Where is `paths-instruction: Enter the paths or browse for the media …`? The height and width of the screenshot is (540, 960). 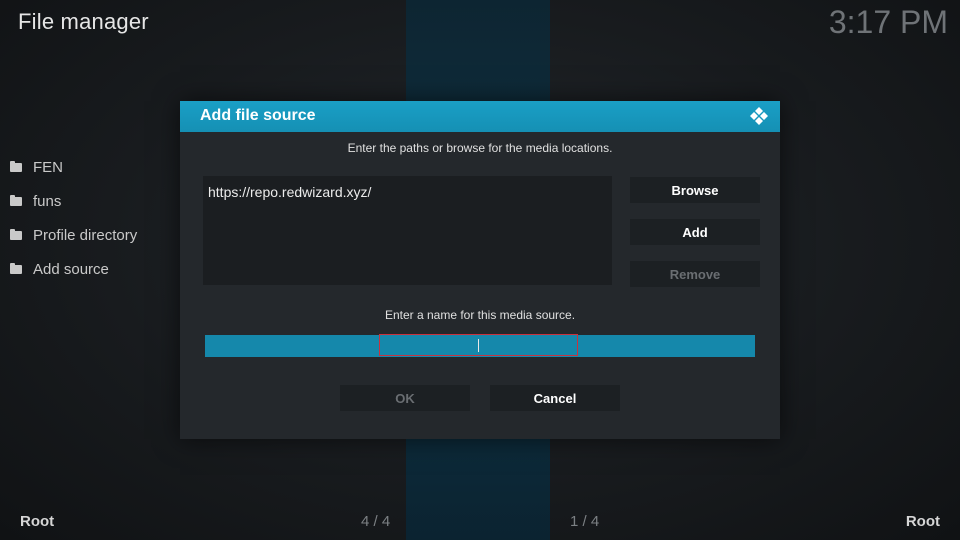
paths-instruction: Enter the paths or browse for the media … is located at coordinates (480, 148).